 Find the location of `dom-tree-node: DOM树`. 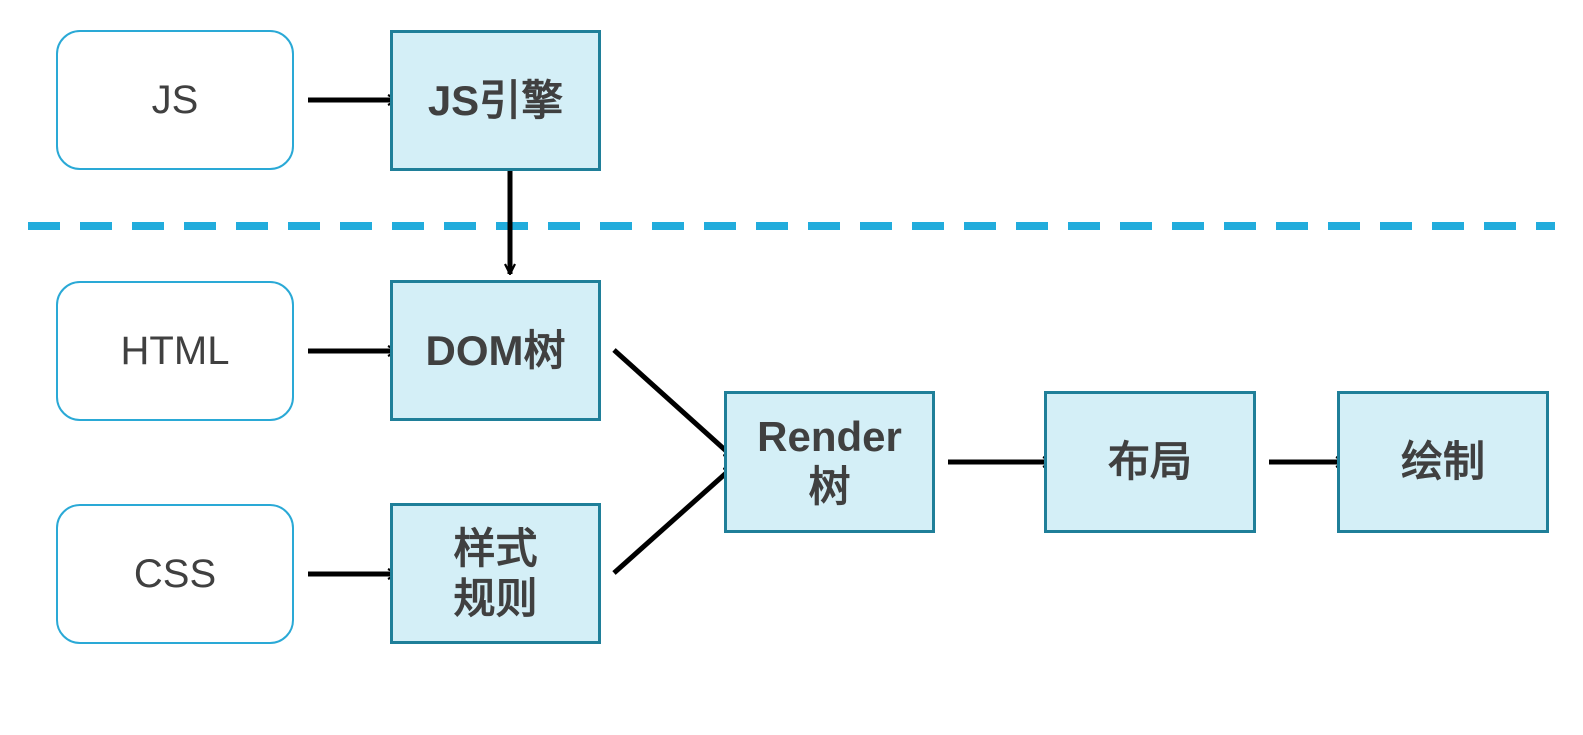

dom-tree-node: DOM树 is located at coordinates (495, 350).